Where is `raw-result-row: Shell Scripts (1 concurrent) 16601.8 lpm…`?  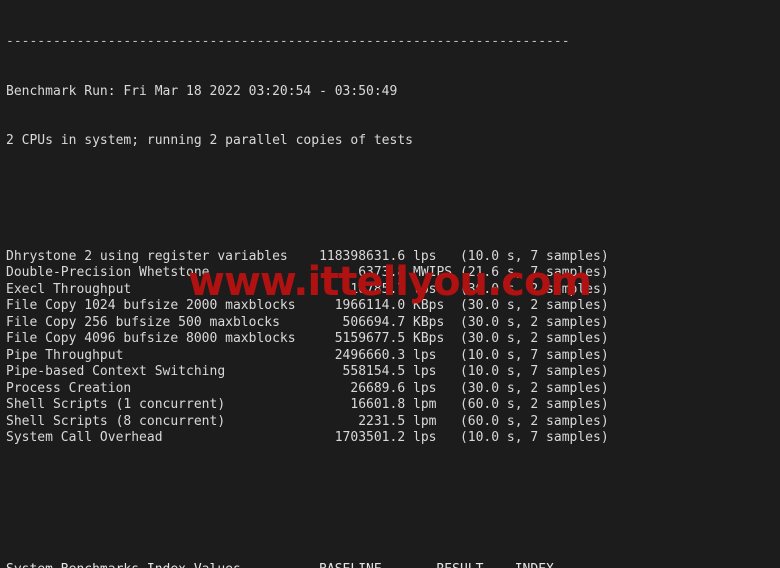
raw-result-row: Shell Scripts (1 concurrent) 16601.8 lpm… is located at coordinates (307, 404).